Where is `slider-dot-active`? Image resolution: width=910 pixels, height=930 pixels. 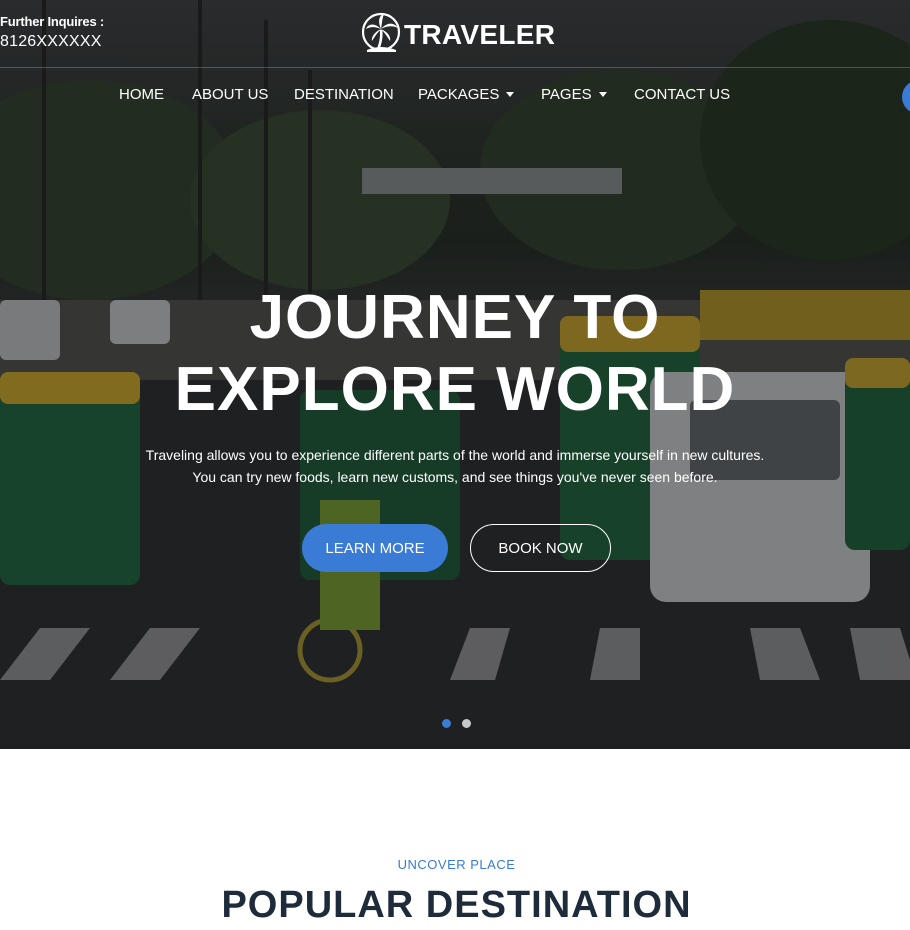 slider-dot-active is located at coordinates (446, 723).